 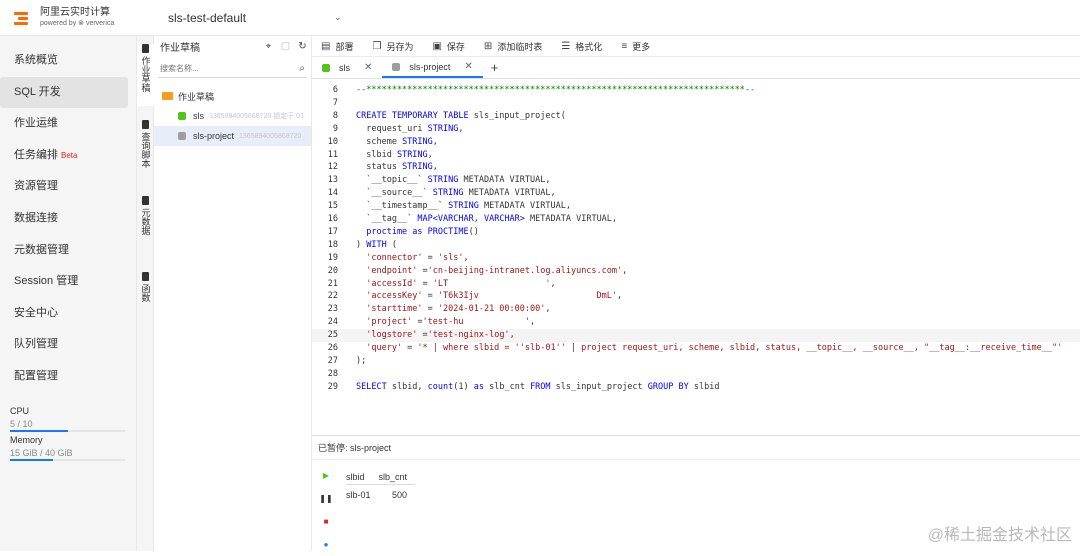 I want to click on code-line: 7, so click(x=696, y=103).